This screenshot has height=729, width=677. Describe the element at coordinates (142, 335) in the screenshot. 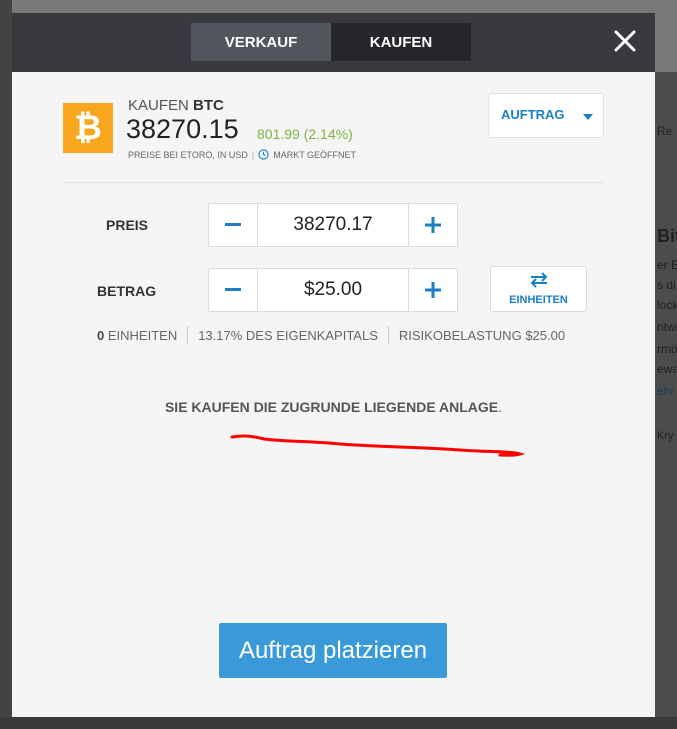

I see `units-label: EINHEITEN` at that location.